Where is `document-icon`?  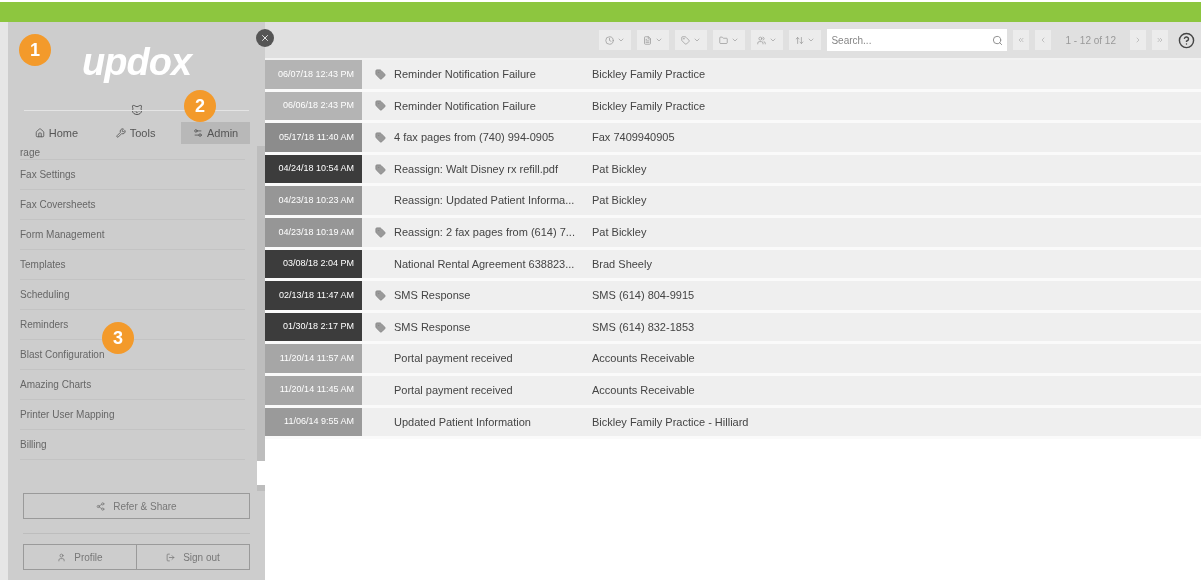 document-icon is located at coordinates (648, 40).